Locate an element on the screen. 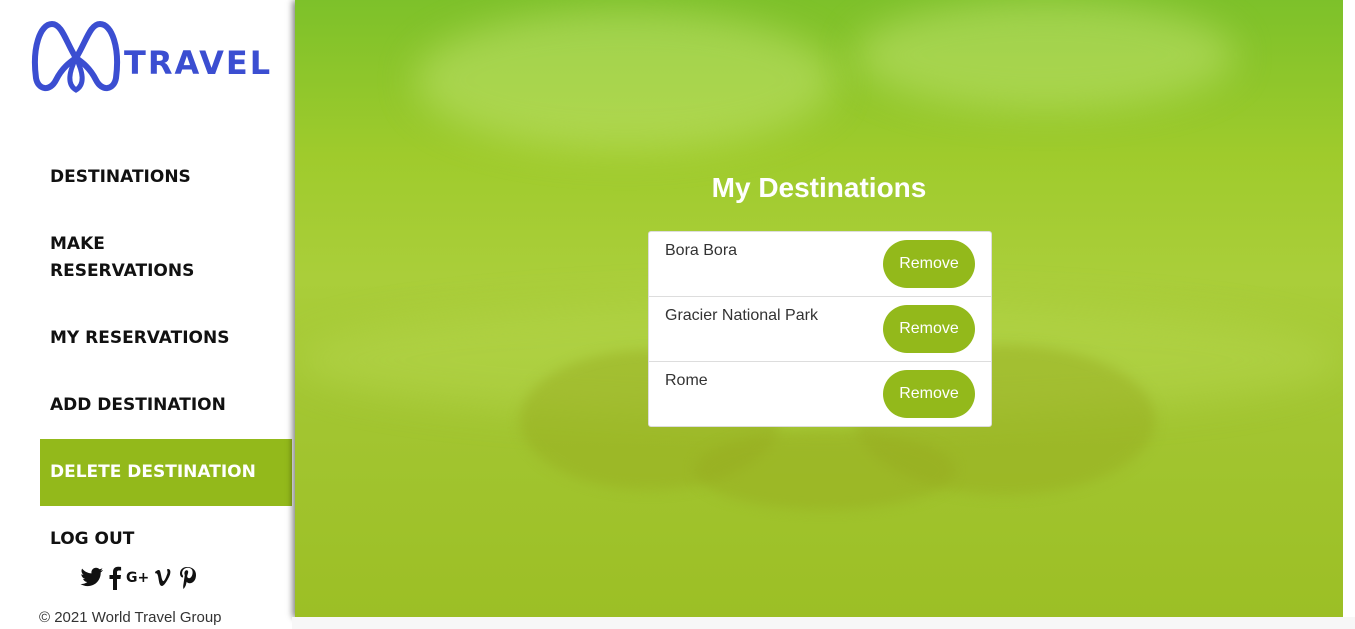 Image resolution: width=1355 pixels, height=629 pixels. nav-item-add-destination: ADD DESTINATION is located at coordinates (166, 405).